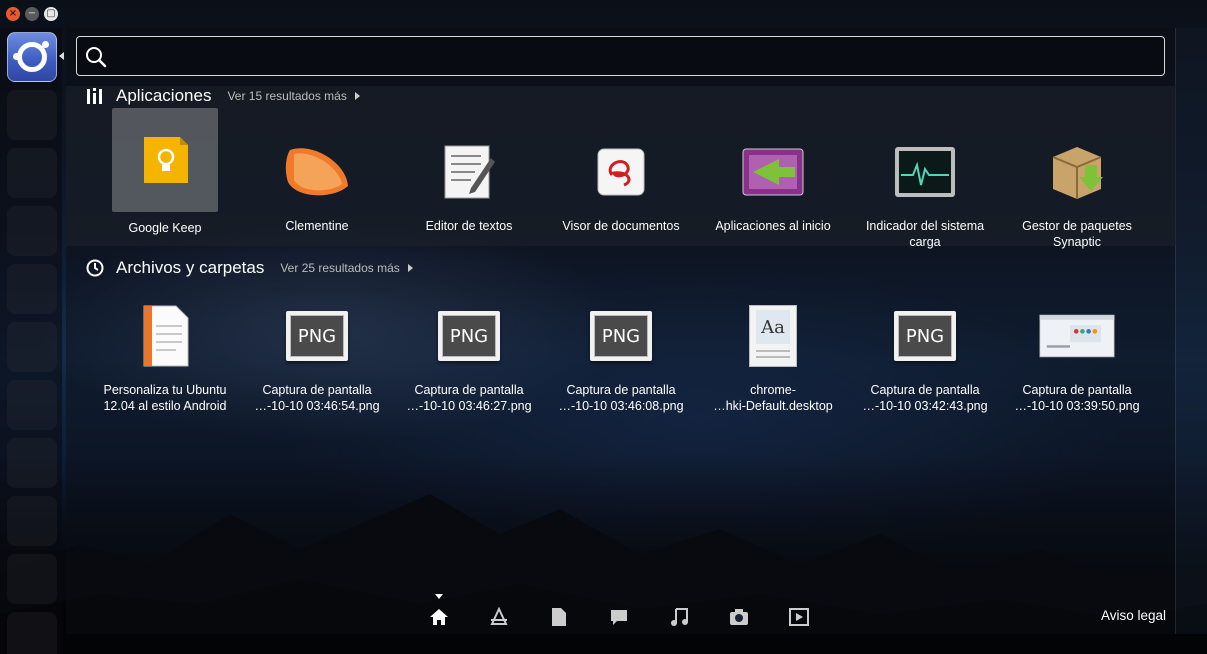  I want to click on file-label: Captura de pantalla …-10-10 03:46:54.png, so click(317, 398).